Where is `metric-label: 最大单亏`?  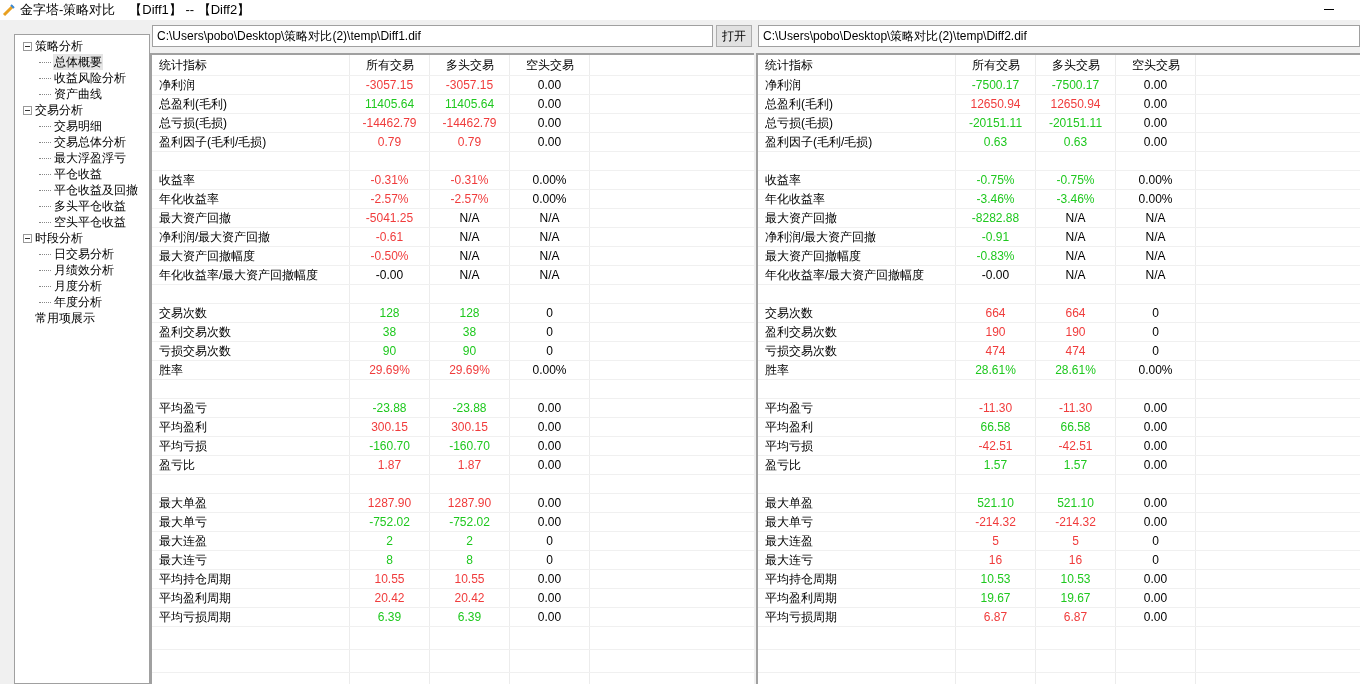
metric-label: 最大单亏 is located at coordinates (789, 522).